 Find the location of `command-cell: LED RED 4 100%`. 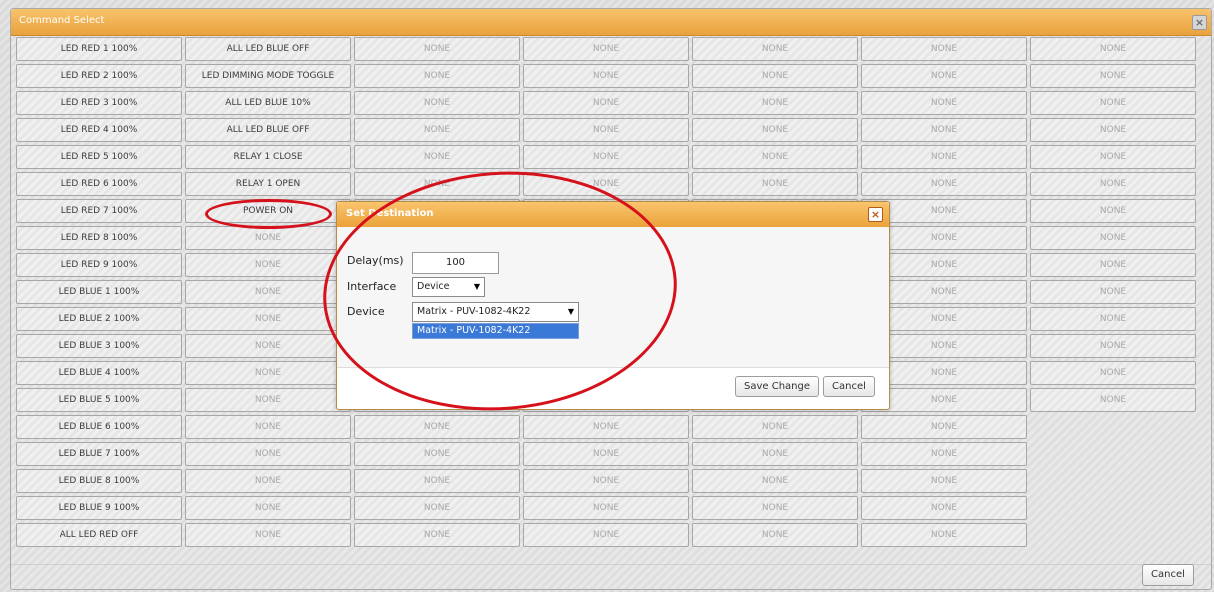

command-cell: LED RED 4 100% is located at coordinates (99, 130).